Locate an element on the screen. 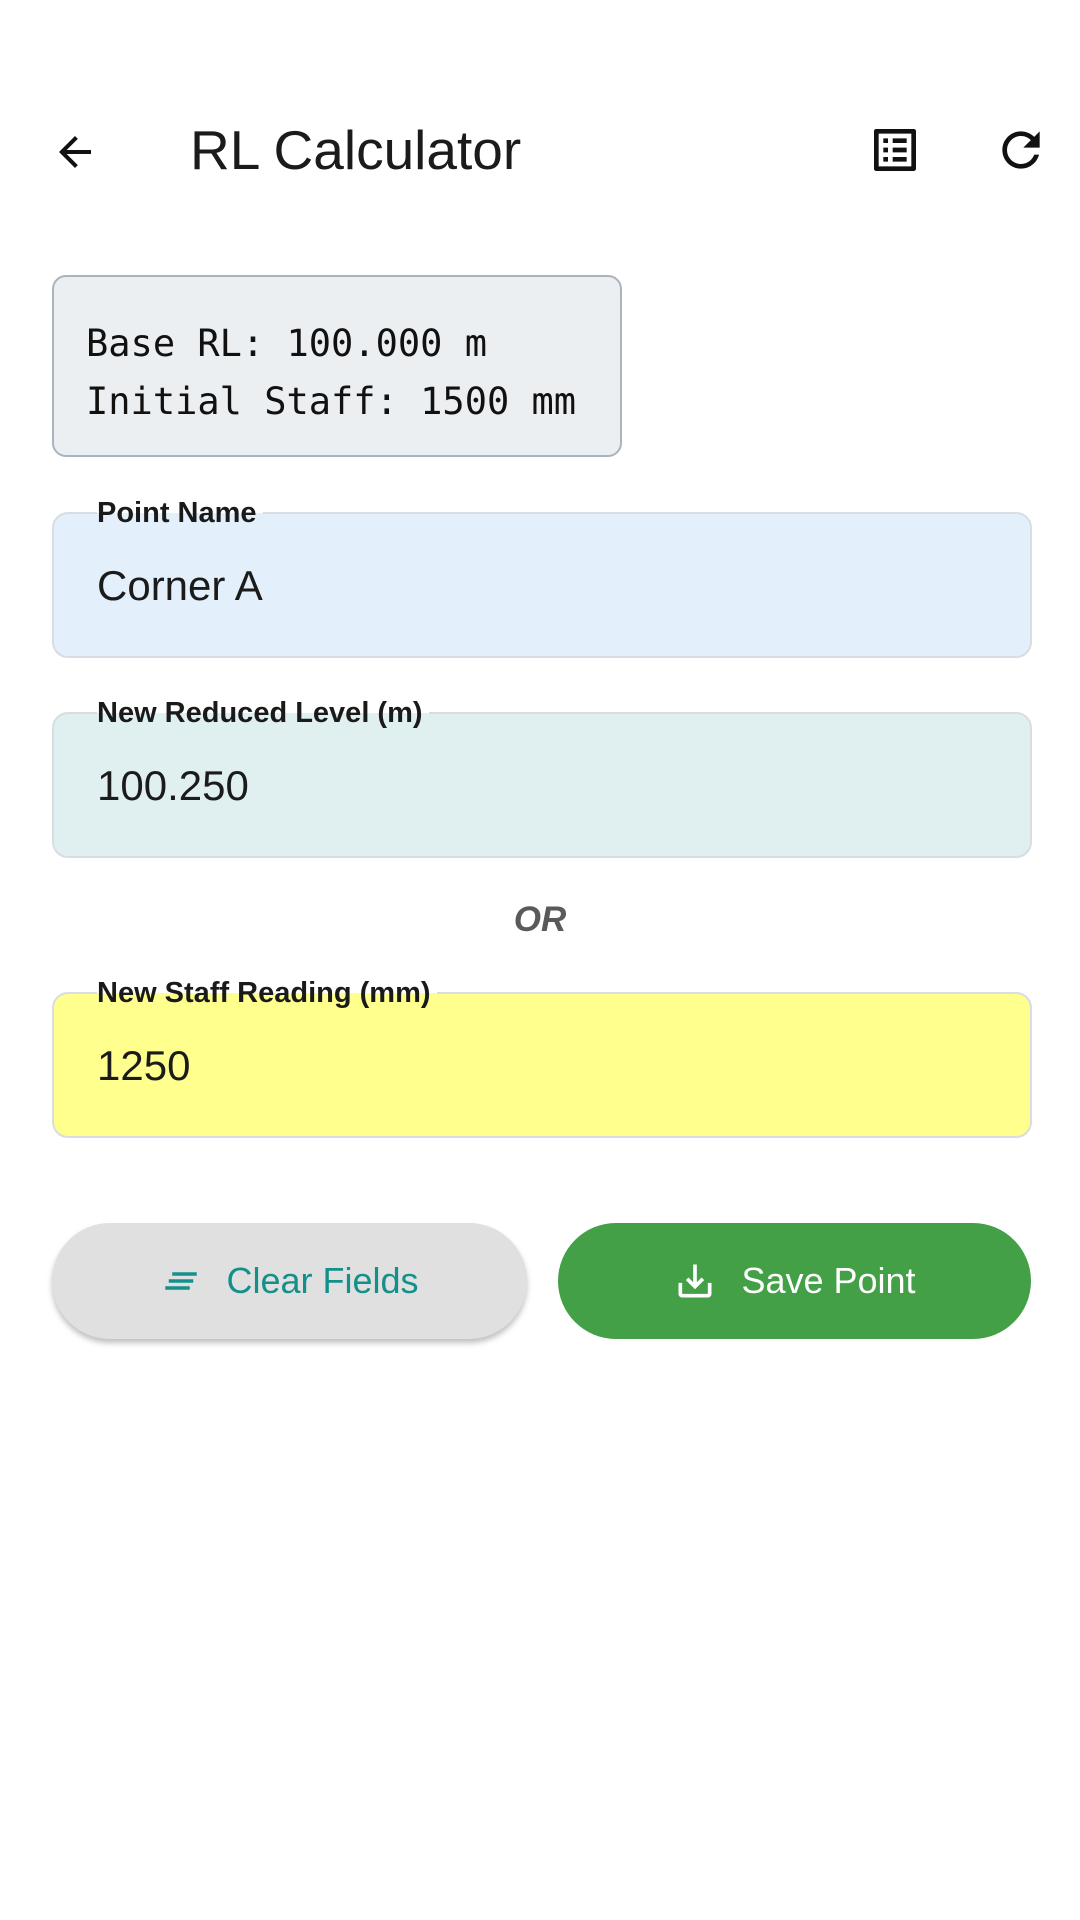  initial-staff-text: Initial Staff: 1500 mm is located at coordinates (331, 401).